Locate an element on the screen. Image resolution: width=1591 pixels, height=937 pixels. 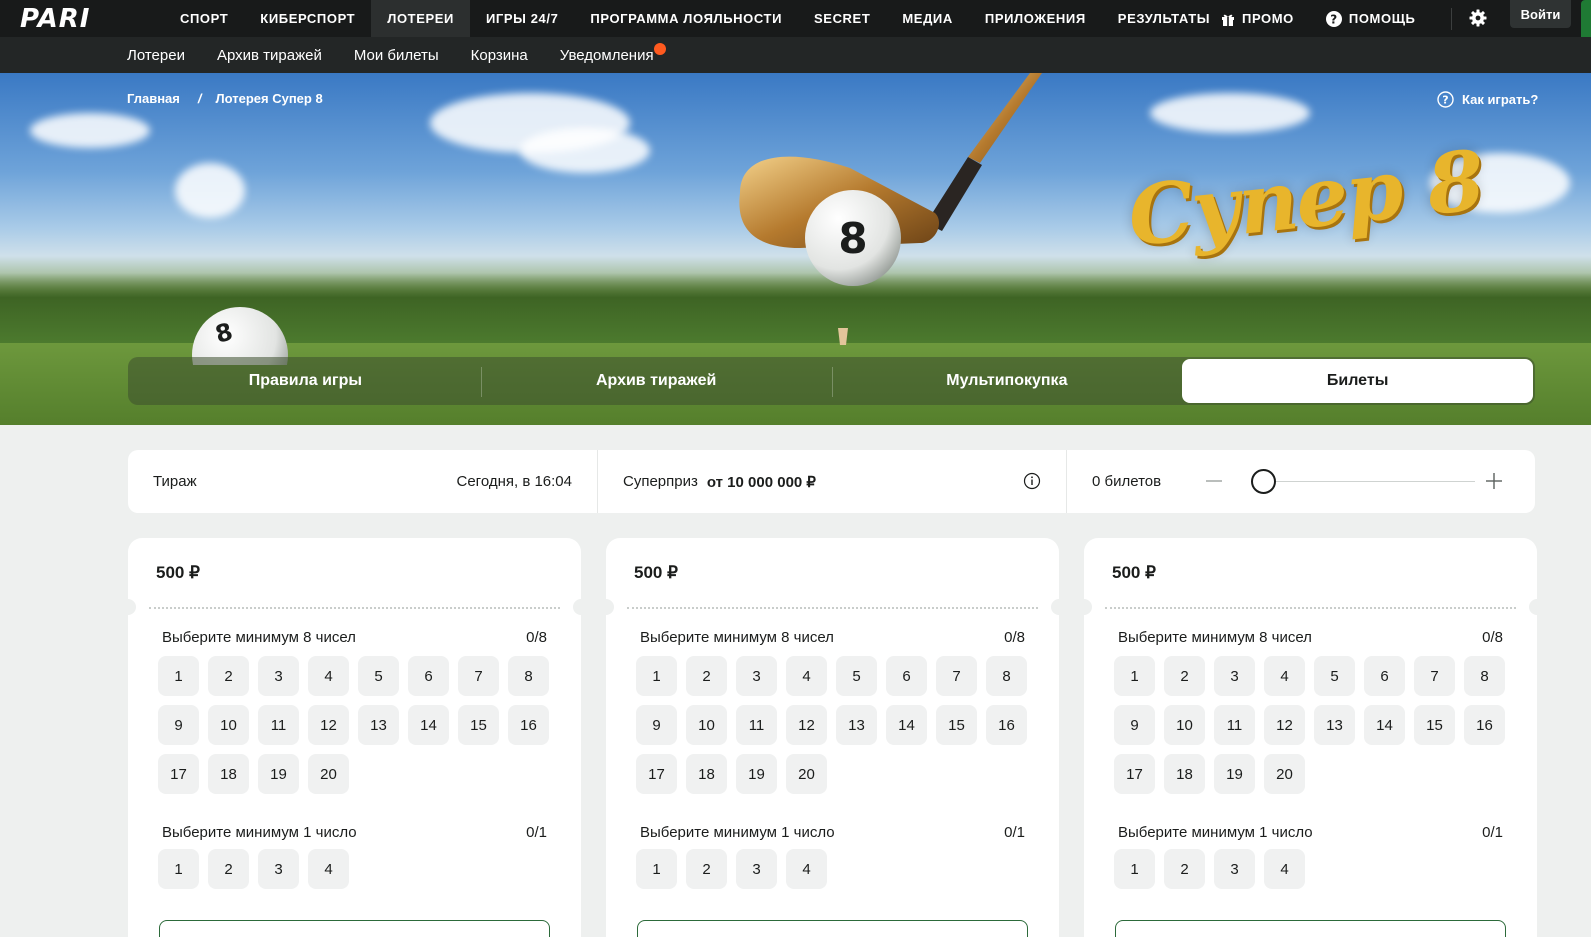
slider-track is located at coordinates (1369, 481).